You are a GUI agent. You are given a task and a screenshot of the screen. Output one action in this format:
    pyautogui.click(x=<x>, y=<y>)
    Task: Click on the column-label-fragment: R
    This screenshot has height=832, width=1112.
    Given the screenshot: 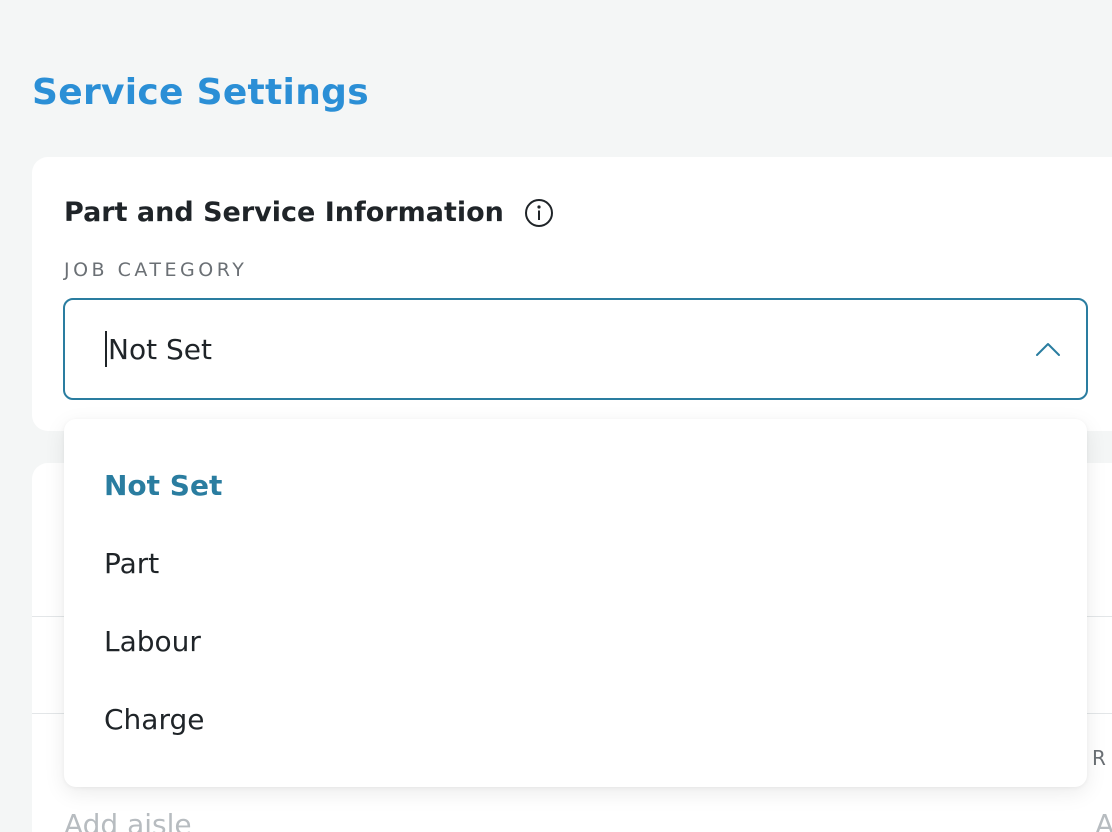 What is the action you would take?
    pyautogui.click(x=1100, y=758)
    